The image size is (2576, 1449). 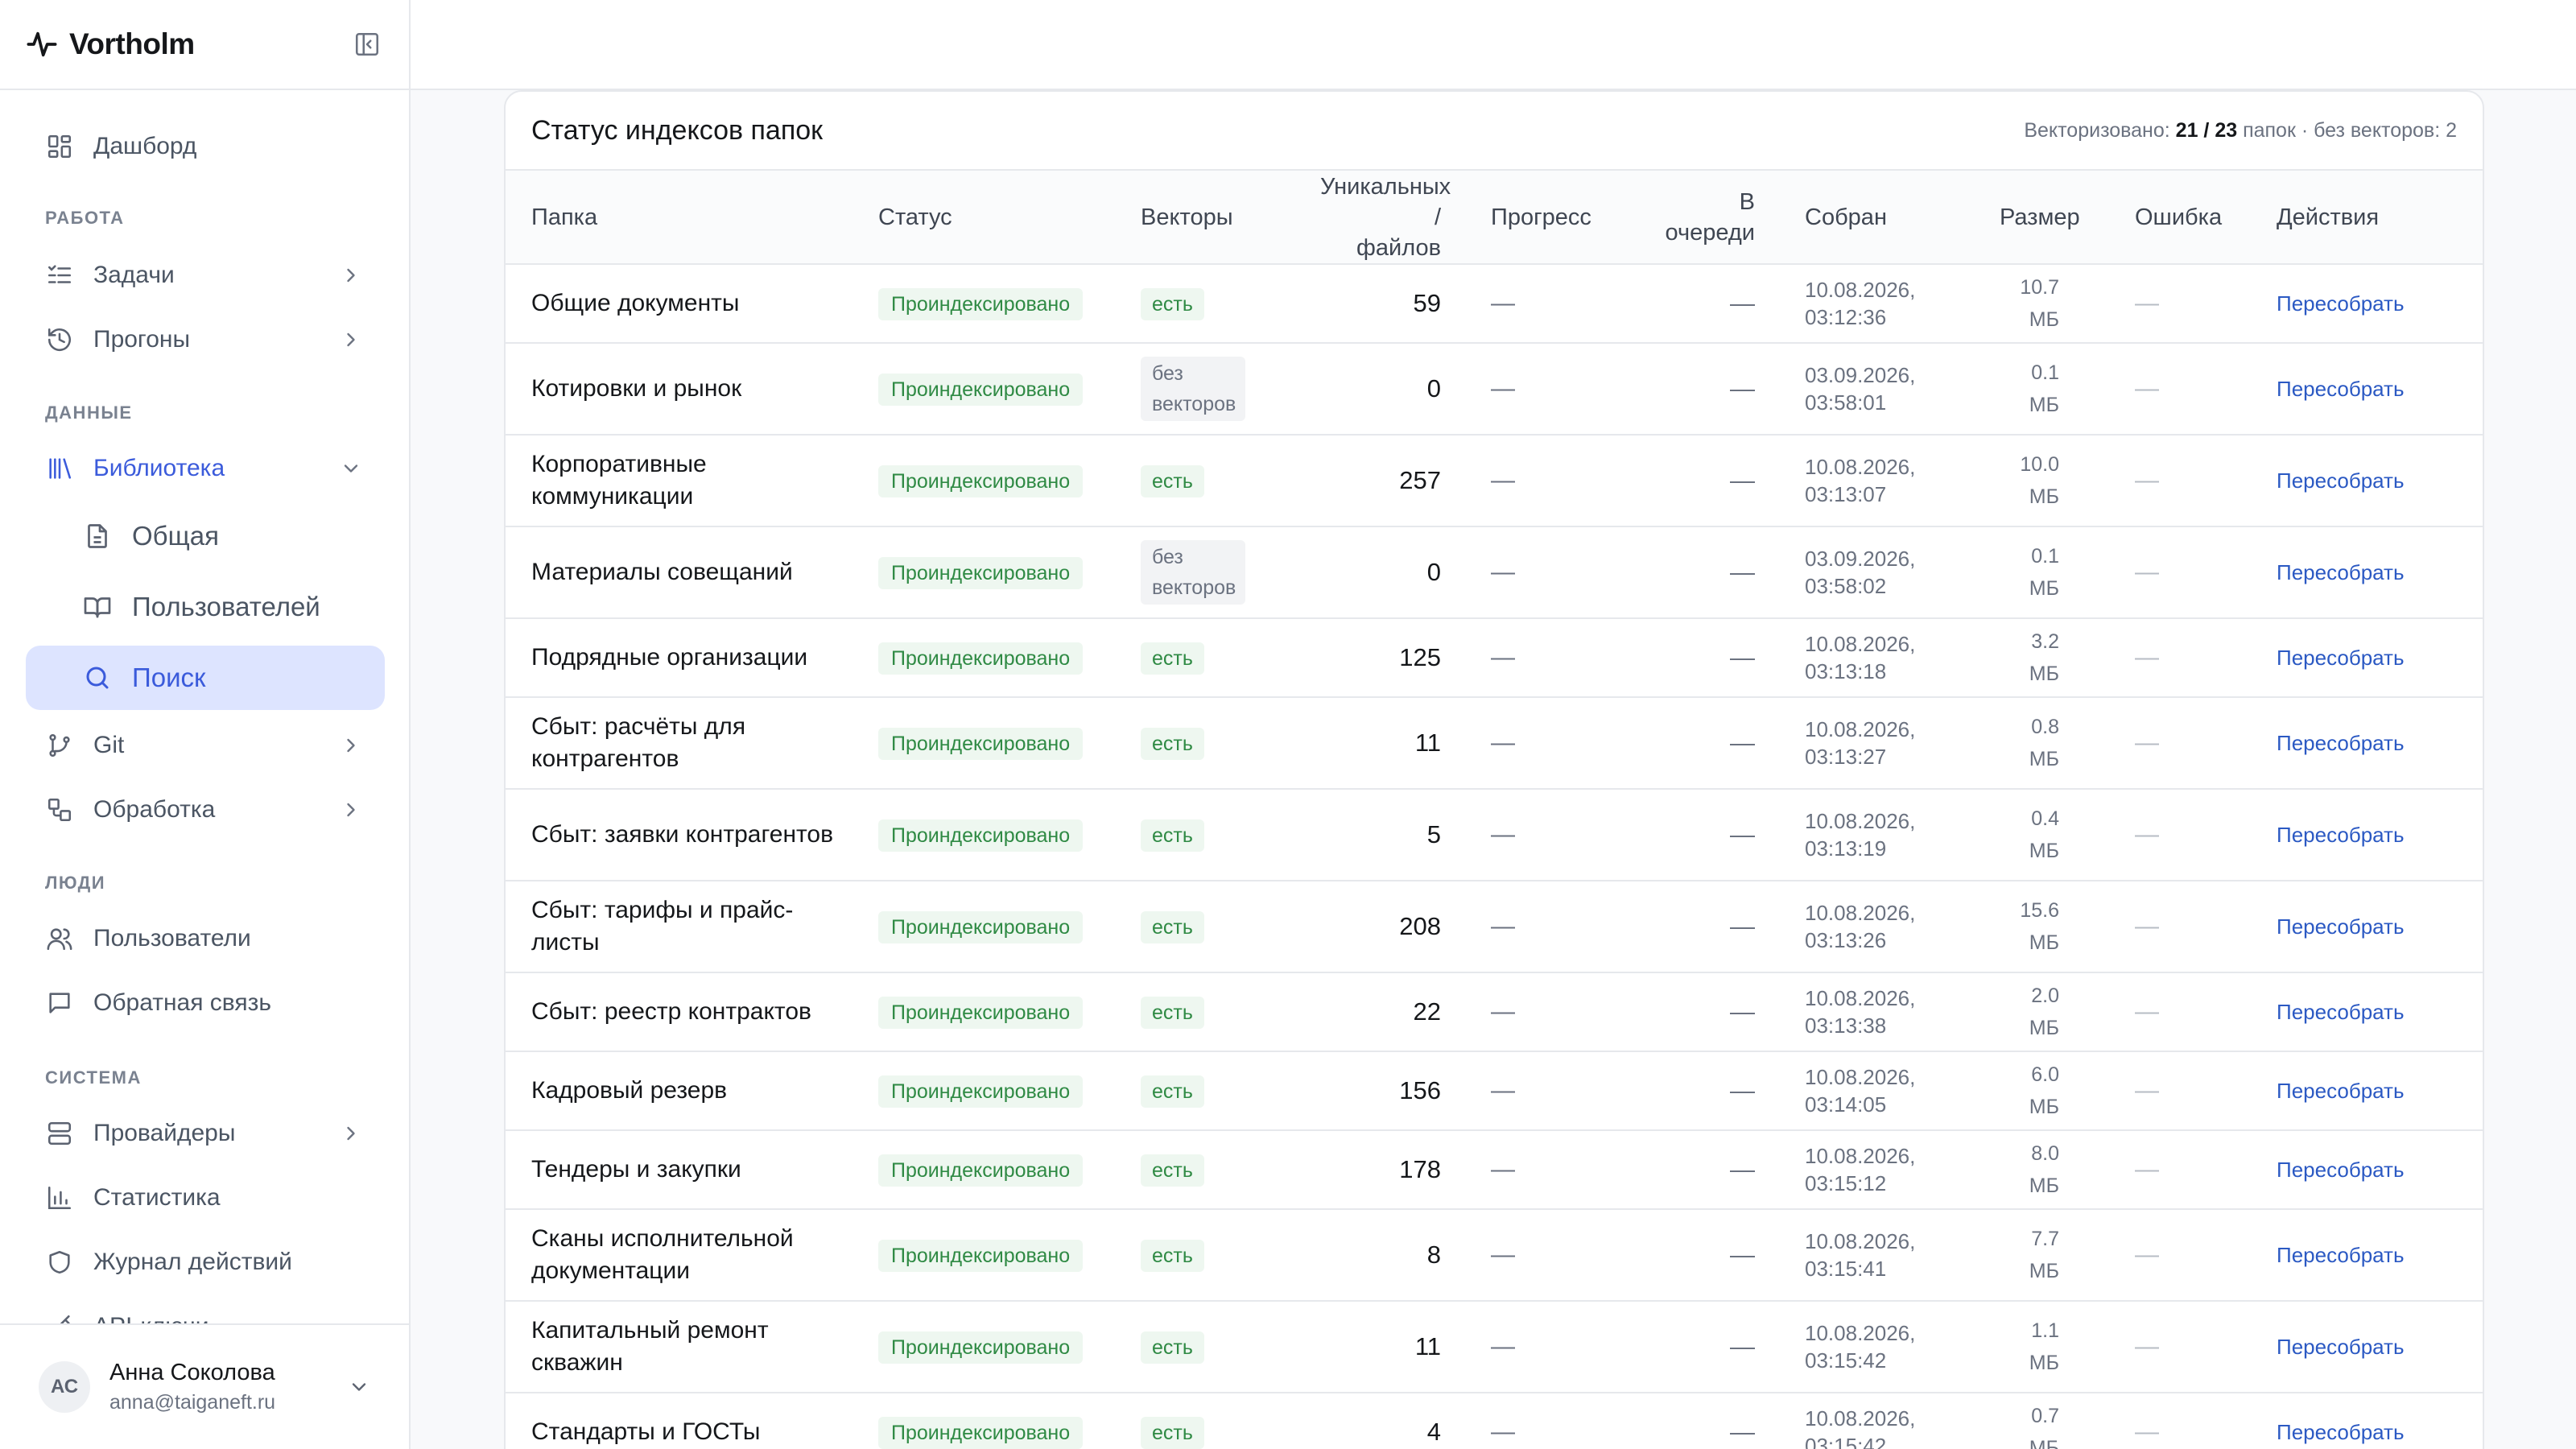 I want to click on sidebar-item-providers: Провайдеры, so click(x=205, y=1133).